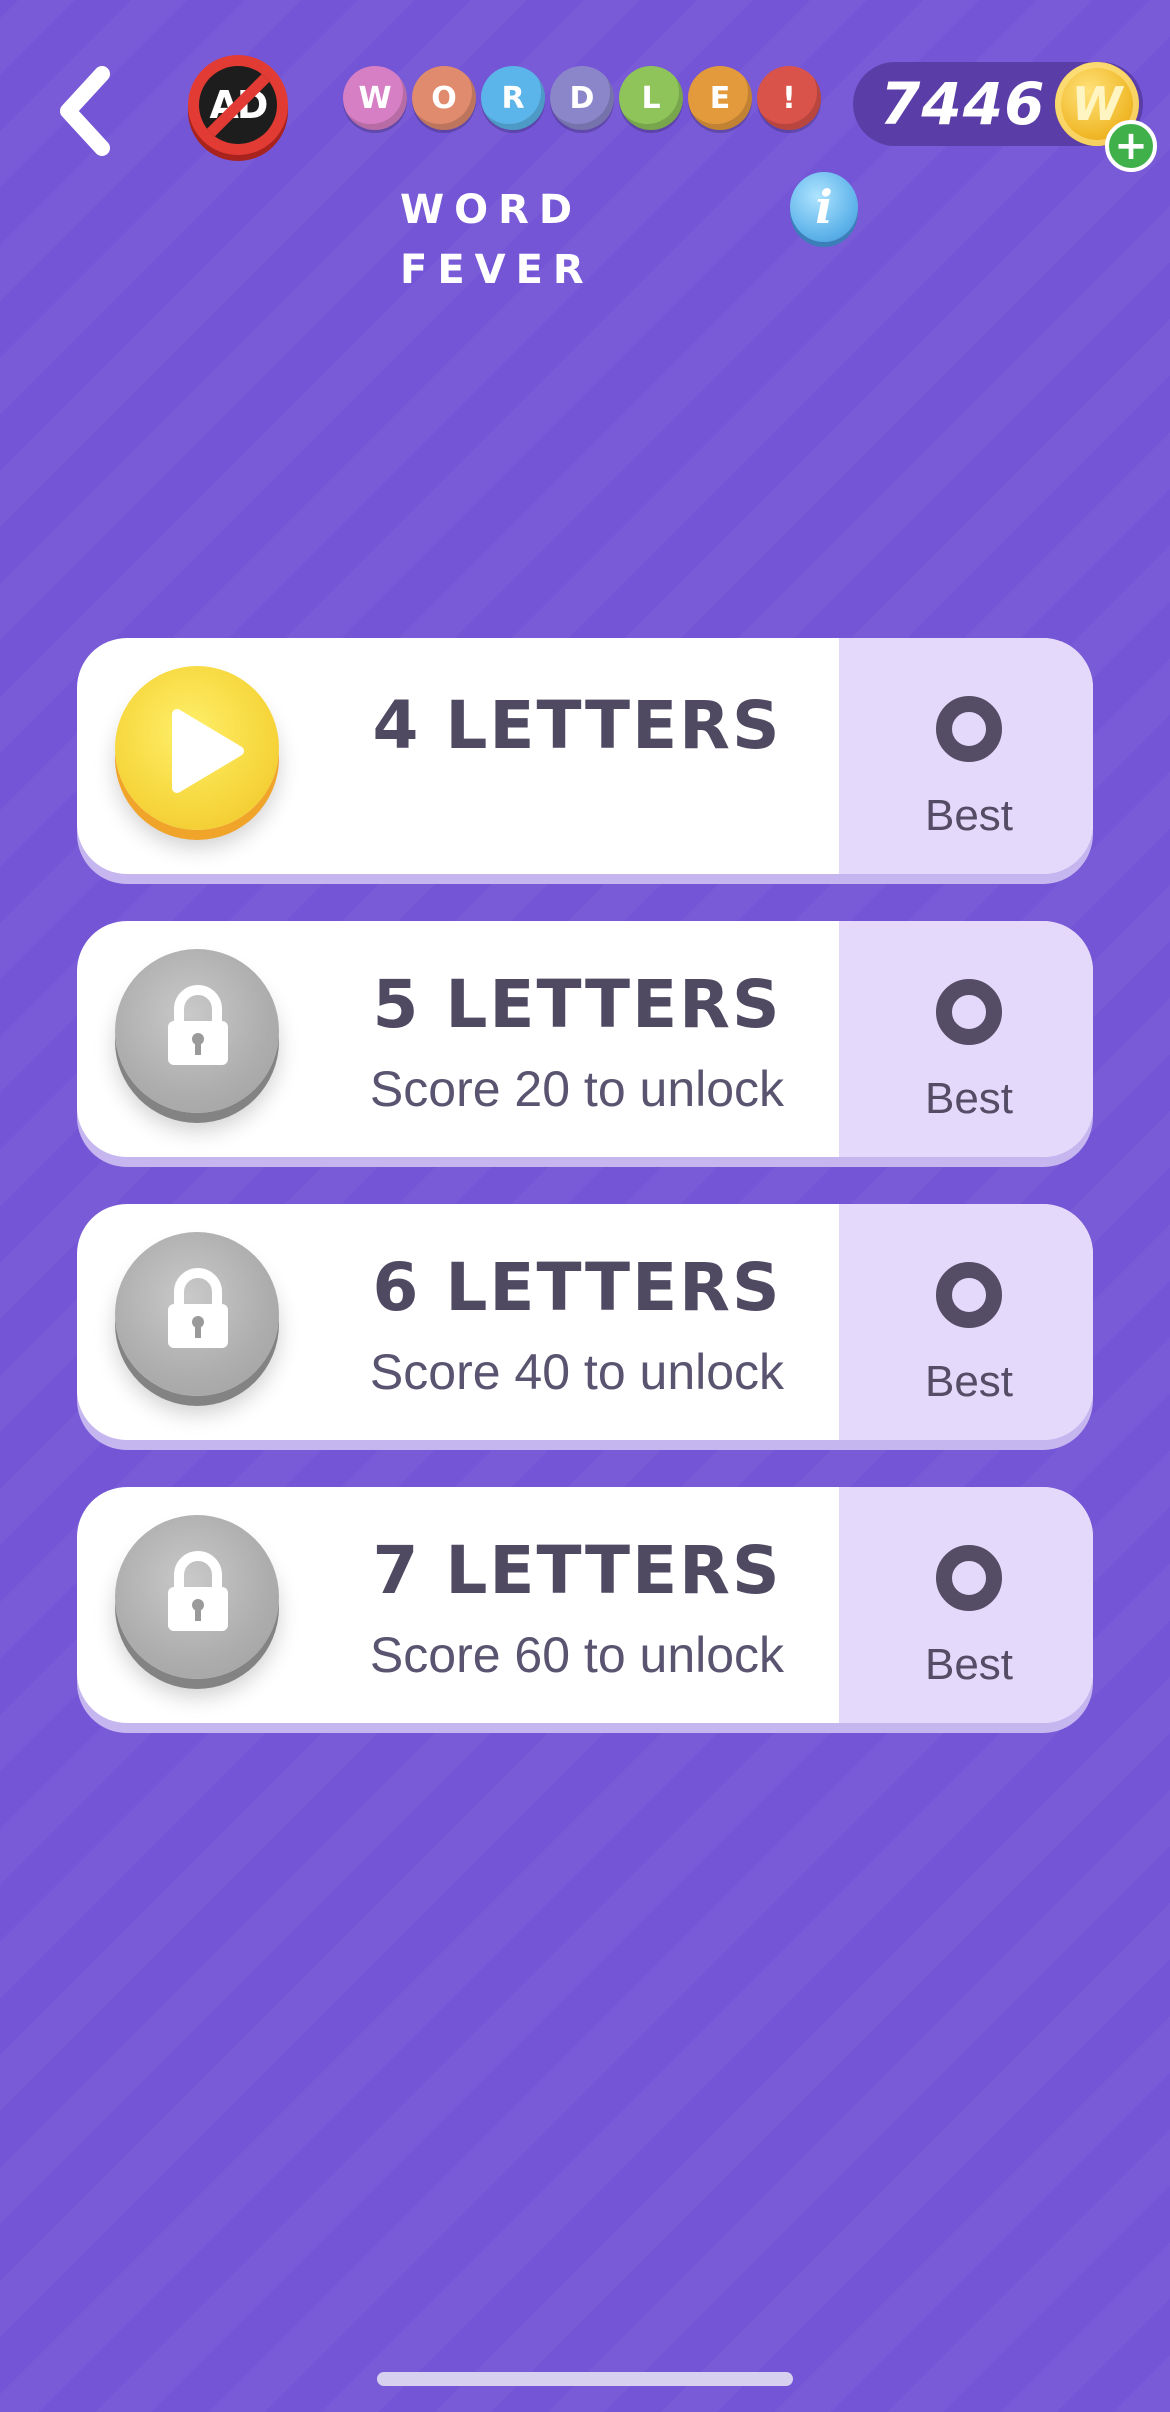  I want to click on logo-letter: E, so click(720, 98).